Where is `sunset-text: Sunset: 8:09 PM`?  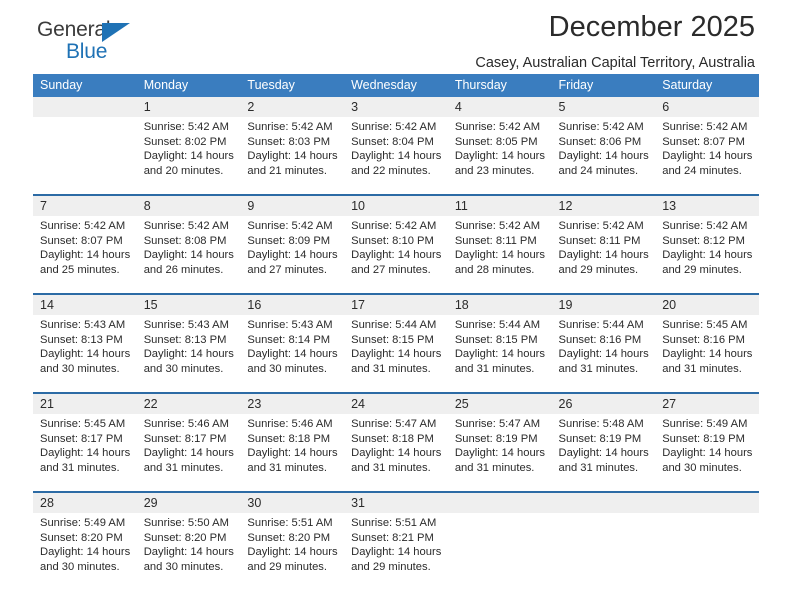
sunset-text: Sunset: 8:09 PM is located at coordinates (289, 240).